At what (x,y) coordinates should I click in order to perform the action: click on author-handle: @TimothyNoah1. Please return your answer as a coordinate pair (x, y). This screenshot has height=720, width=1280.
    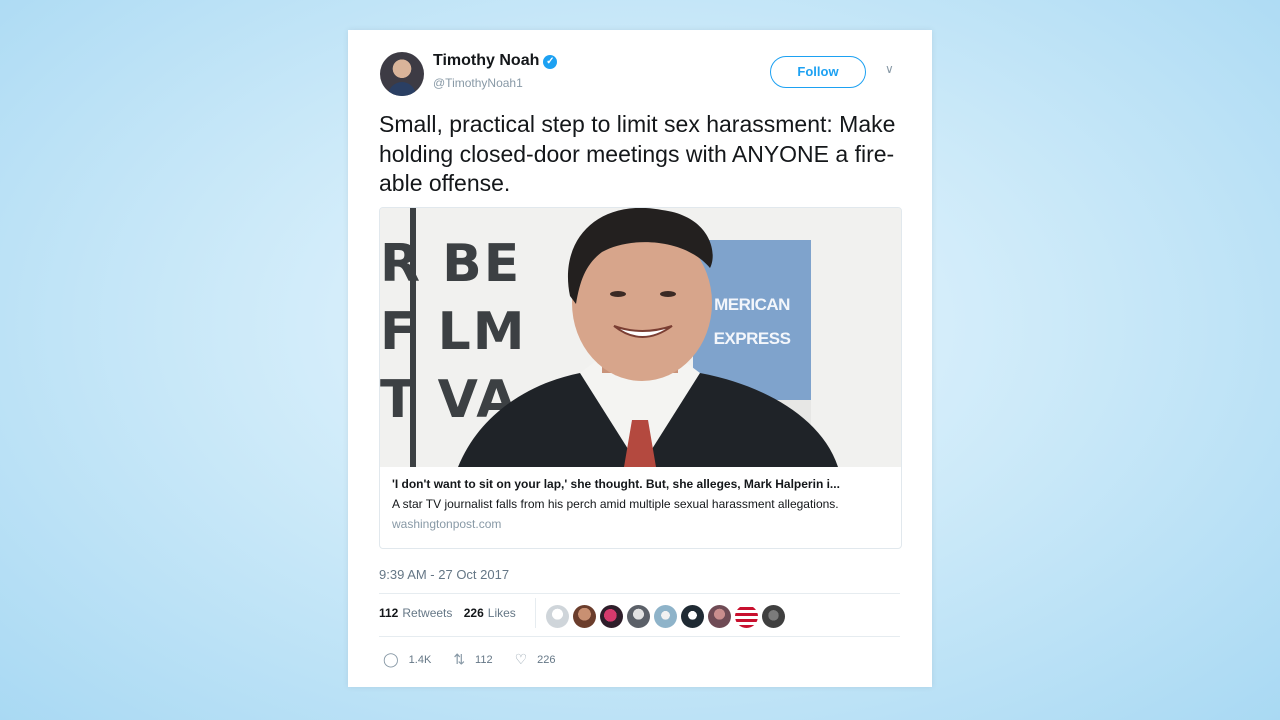
    Looking at the image, I should click on (478, 83).